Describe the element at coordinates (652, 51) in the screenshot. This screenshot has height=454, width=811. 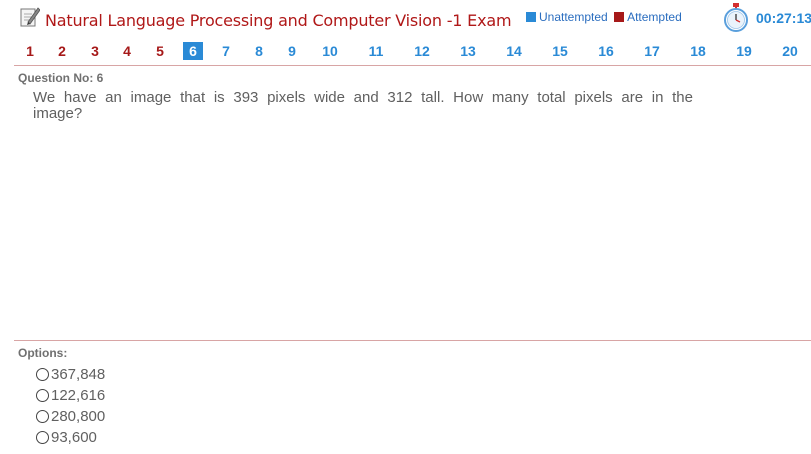
I see `question-nav-17: 17` at that location.